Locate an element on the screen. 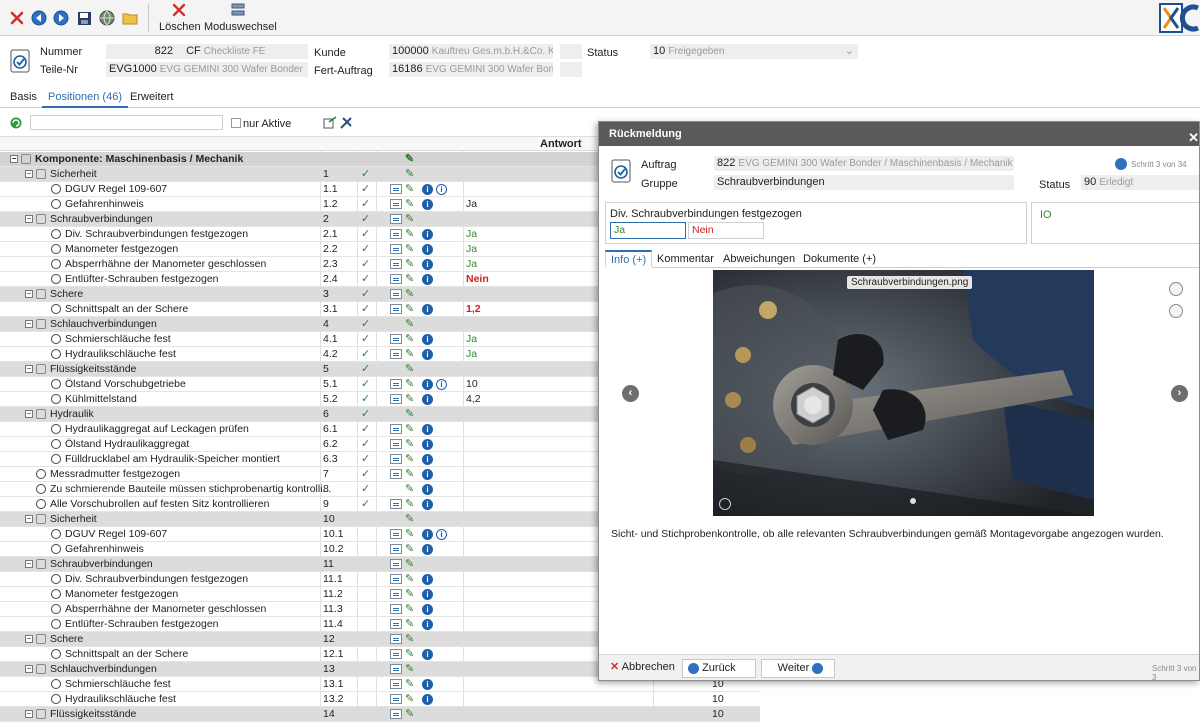 Image resolution: width=1200 pixels, height=723 pixels. tab-basis: Basis is located at coordinates (23, 97).